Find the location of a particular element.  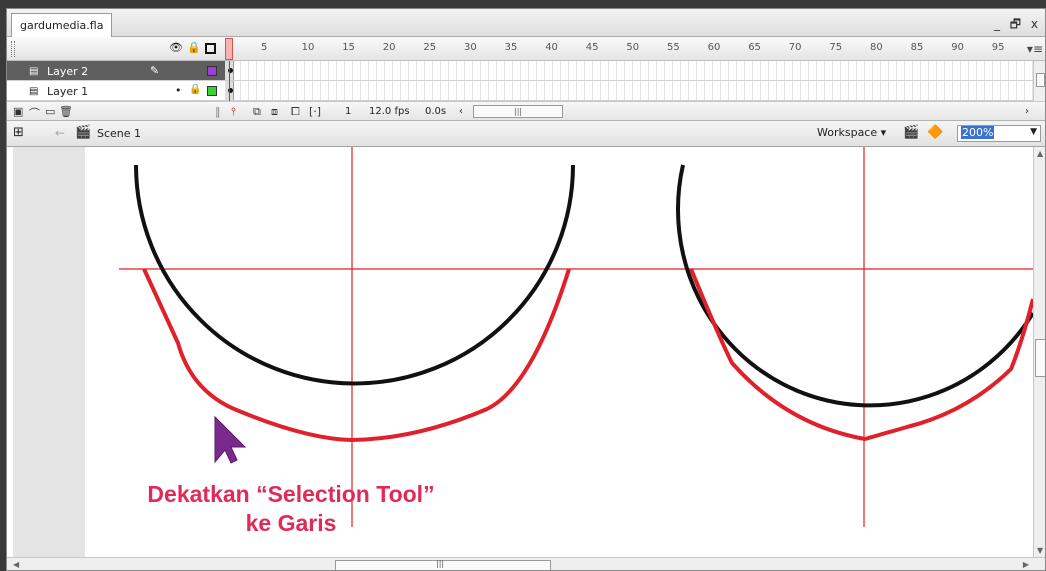

folder-icon: ▭ is located at coordinates (50, 111).